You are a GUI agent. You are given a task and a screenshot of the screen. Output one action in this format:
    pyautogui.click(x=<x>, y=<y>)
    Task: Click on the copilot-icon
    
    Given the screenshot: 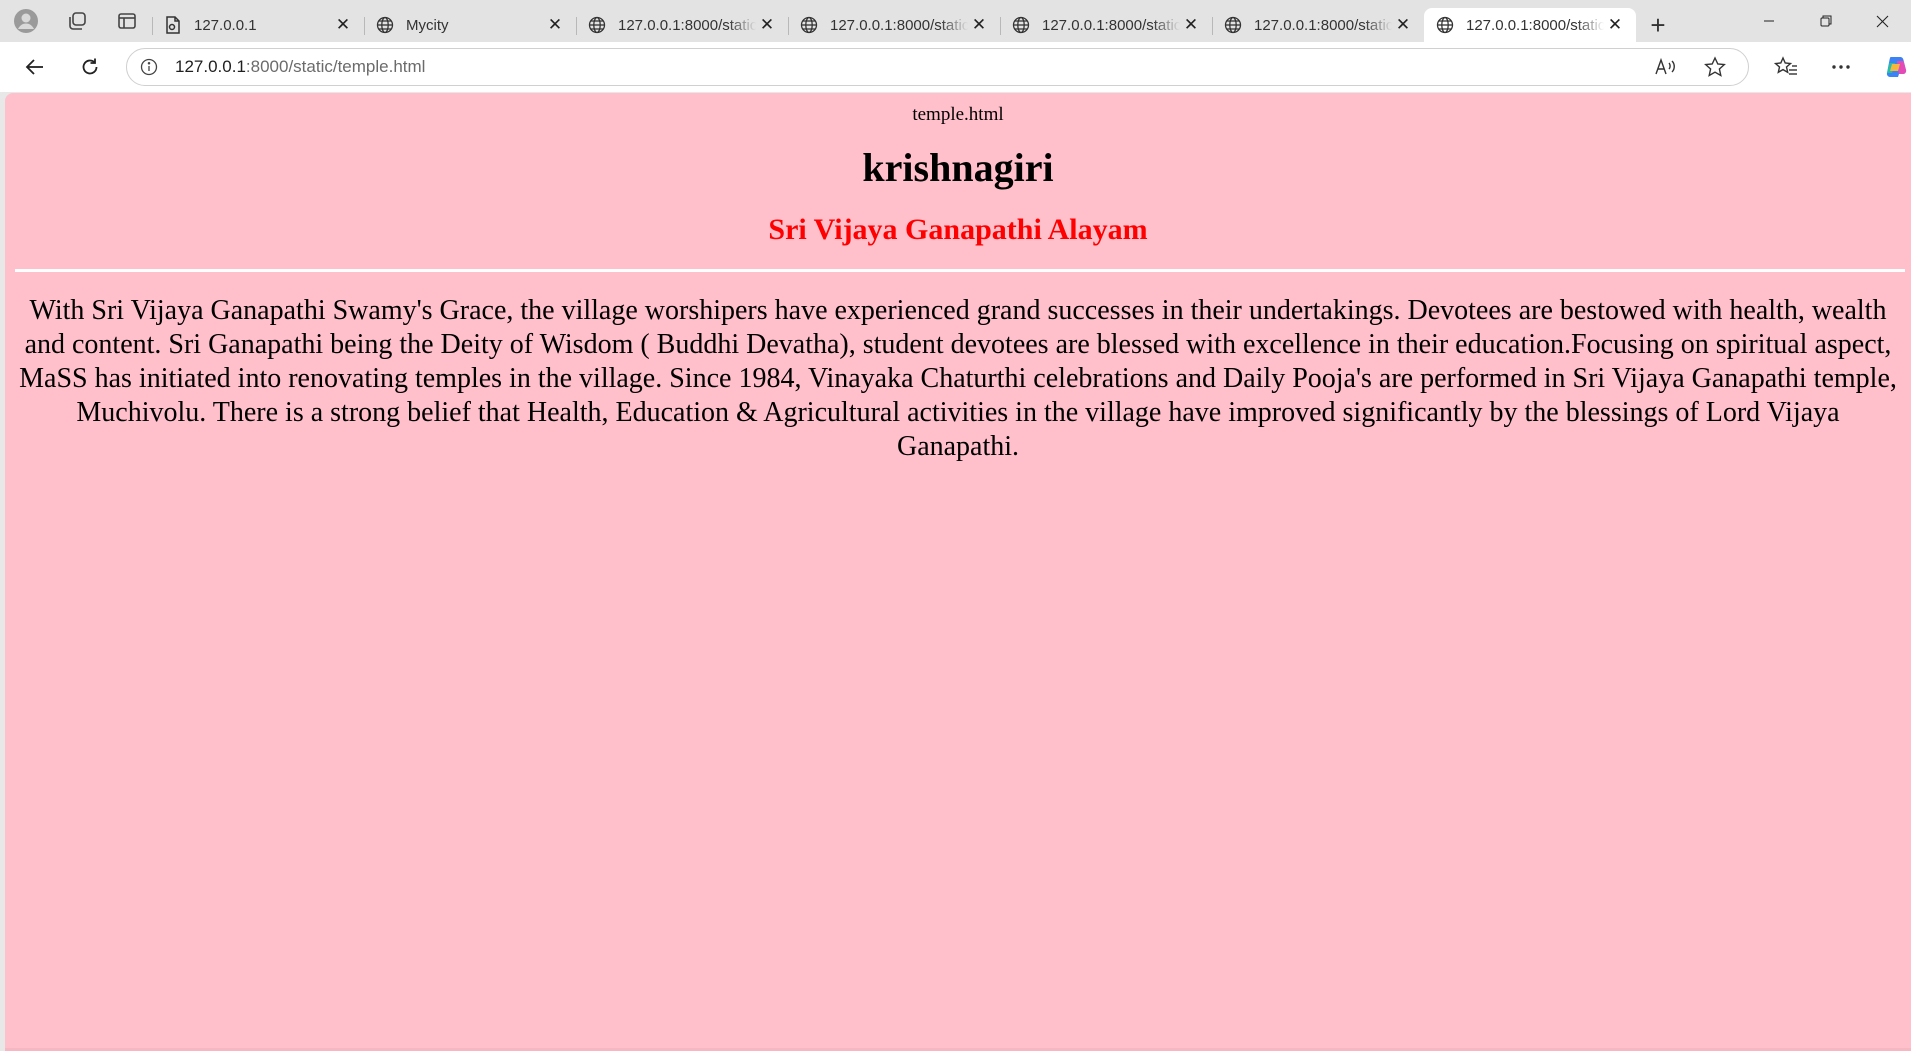 What is the action you would take?
    pyautogui.click(x=1896, y=67)
    